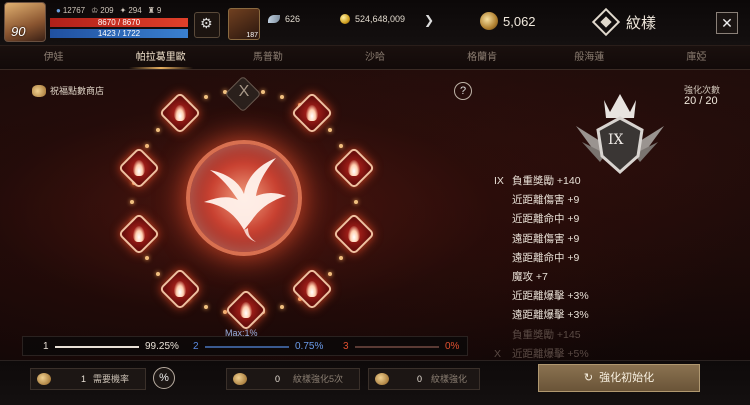 This screenshot has width=750, height=405. What do you see at coordinates (530, 276) in the screenshot?
I see `stat-row: 魔攻 +7` at bounding box center [530, 276].